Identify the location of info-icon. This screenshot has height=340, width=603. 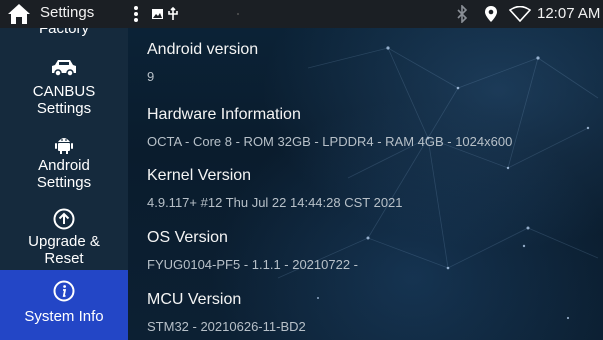
(64, 291).